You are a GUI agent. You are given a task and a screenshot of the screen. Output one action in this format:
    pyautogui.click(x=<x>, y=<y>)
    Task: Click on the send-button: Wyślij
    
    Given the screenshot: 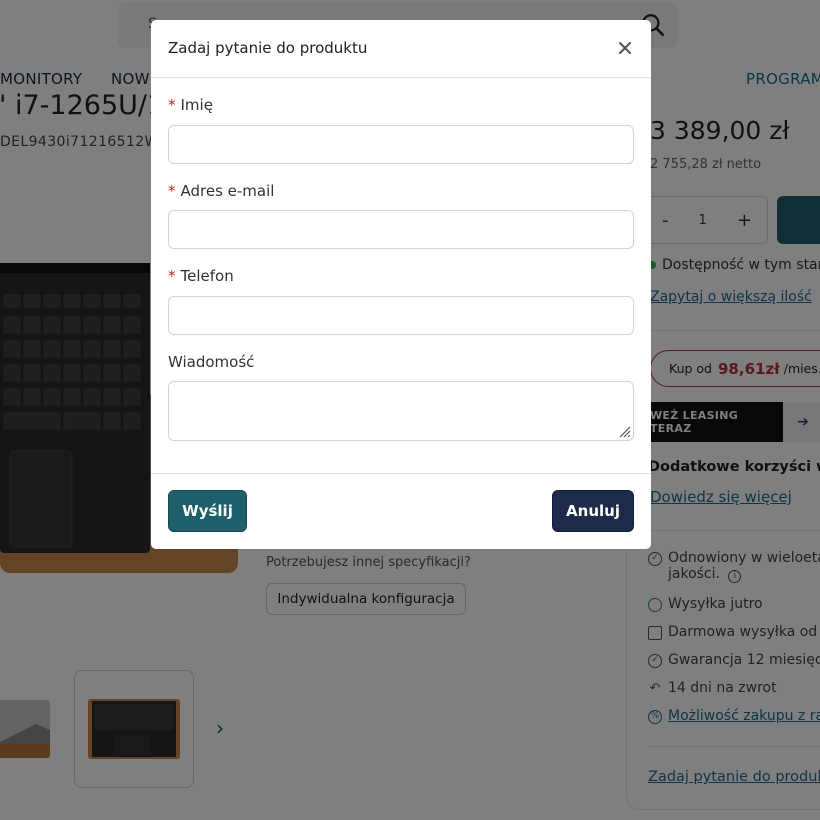 What is the action you would take?
    pyautogui.click(x=207, y=511)
    